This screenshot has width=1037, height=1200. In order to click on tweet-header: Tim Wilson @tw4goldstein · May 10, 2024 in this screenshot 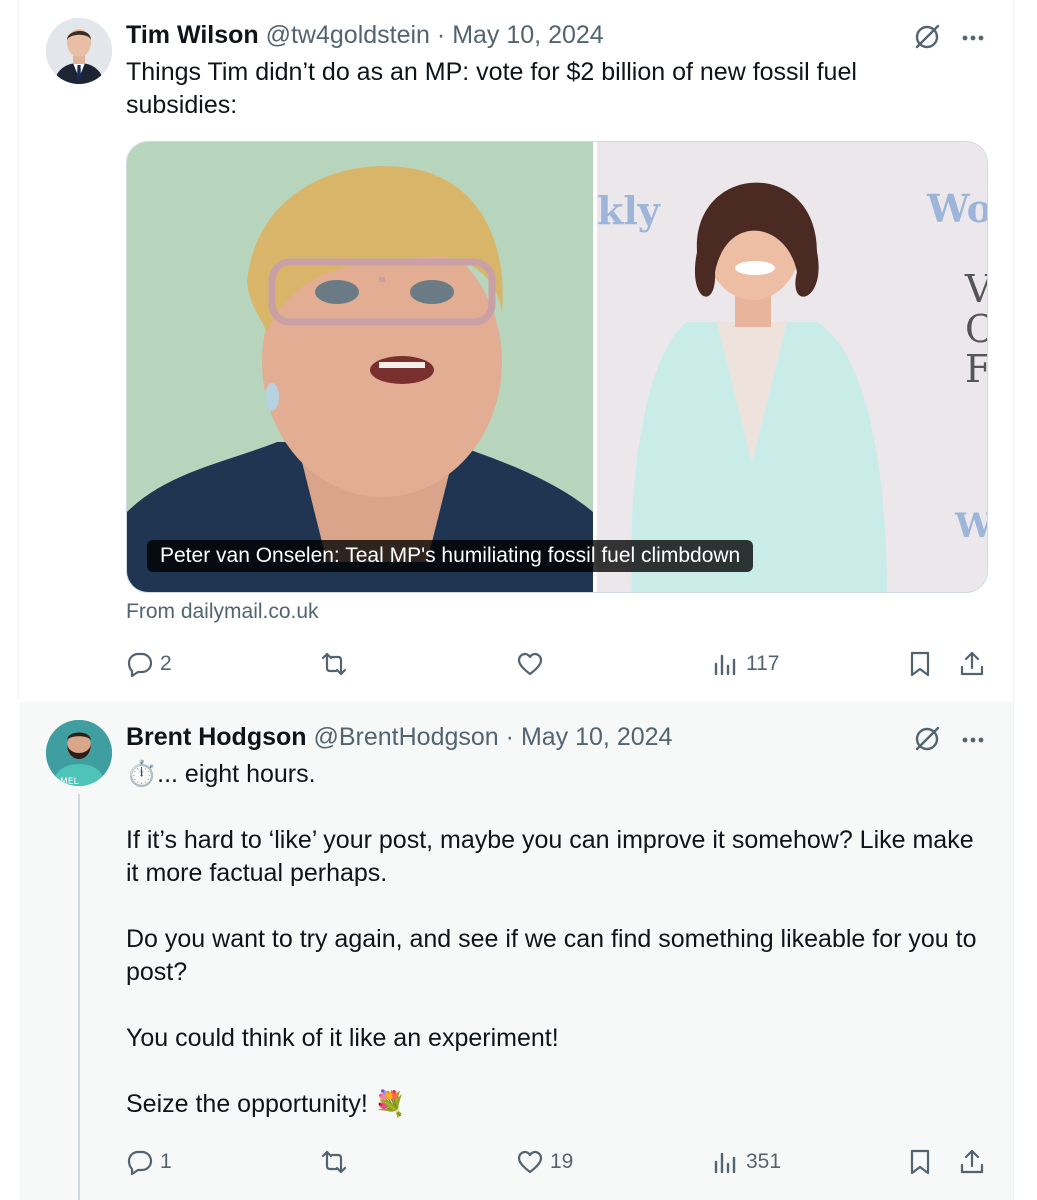, I will do `click(365, 35)`.